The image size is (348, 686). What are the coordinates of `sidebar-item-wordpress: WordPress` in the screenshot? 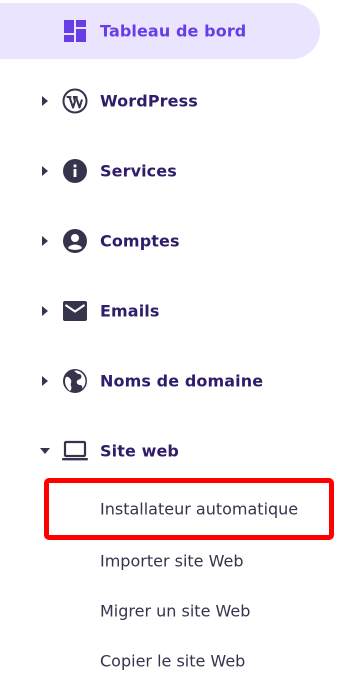 It's located at (160, 101).